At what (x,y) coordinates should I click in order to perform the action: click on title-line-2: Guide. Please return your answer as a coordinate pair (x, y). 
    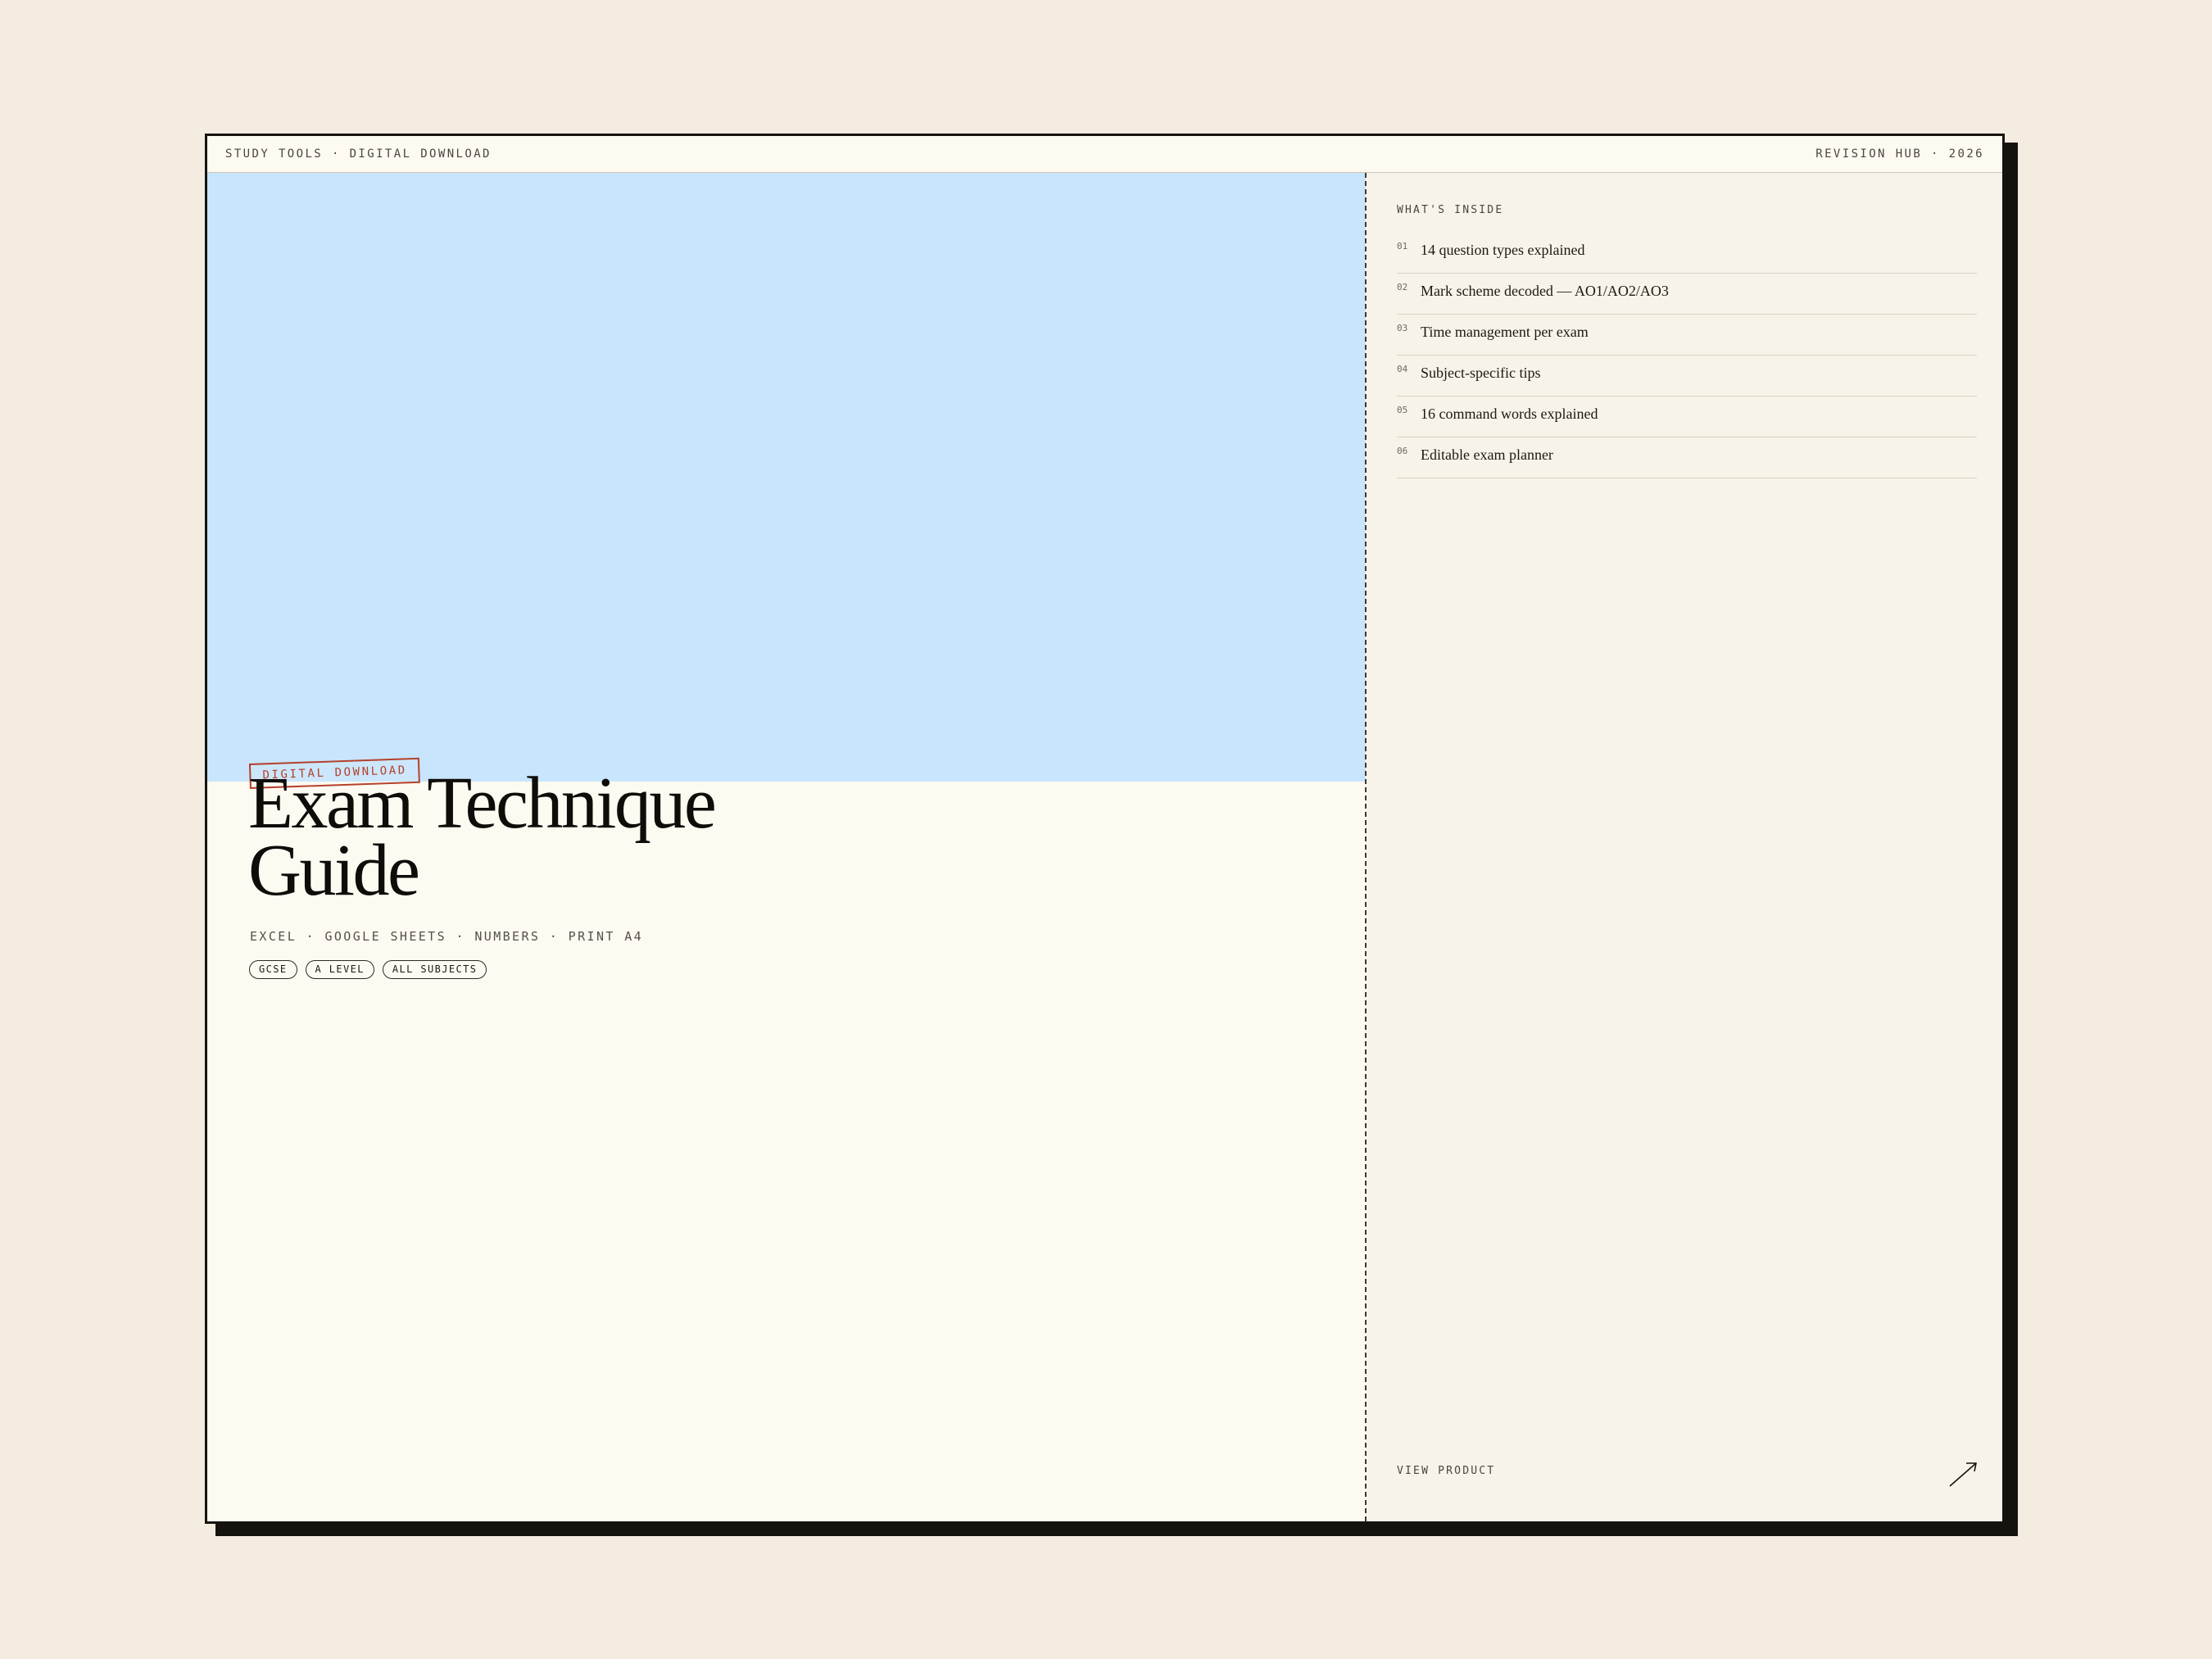
    Looking at the image, I should click on (334, 870).